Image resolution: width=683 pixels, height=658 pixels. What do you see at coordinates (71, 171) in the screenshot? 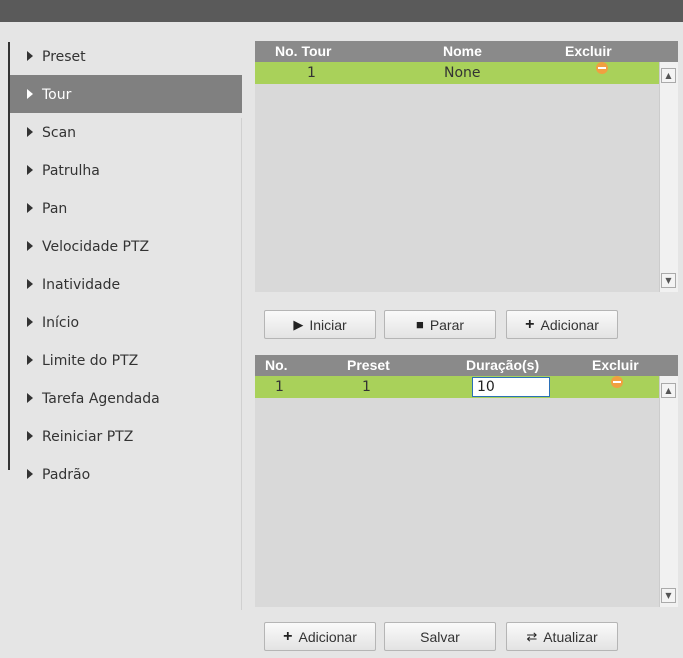
I see `sidebar-item-label: Patrulha` at bounding box center [71, 171].